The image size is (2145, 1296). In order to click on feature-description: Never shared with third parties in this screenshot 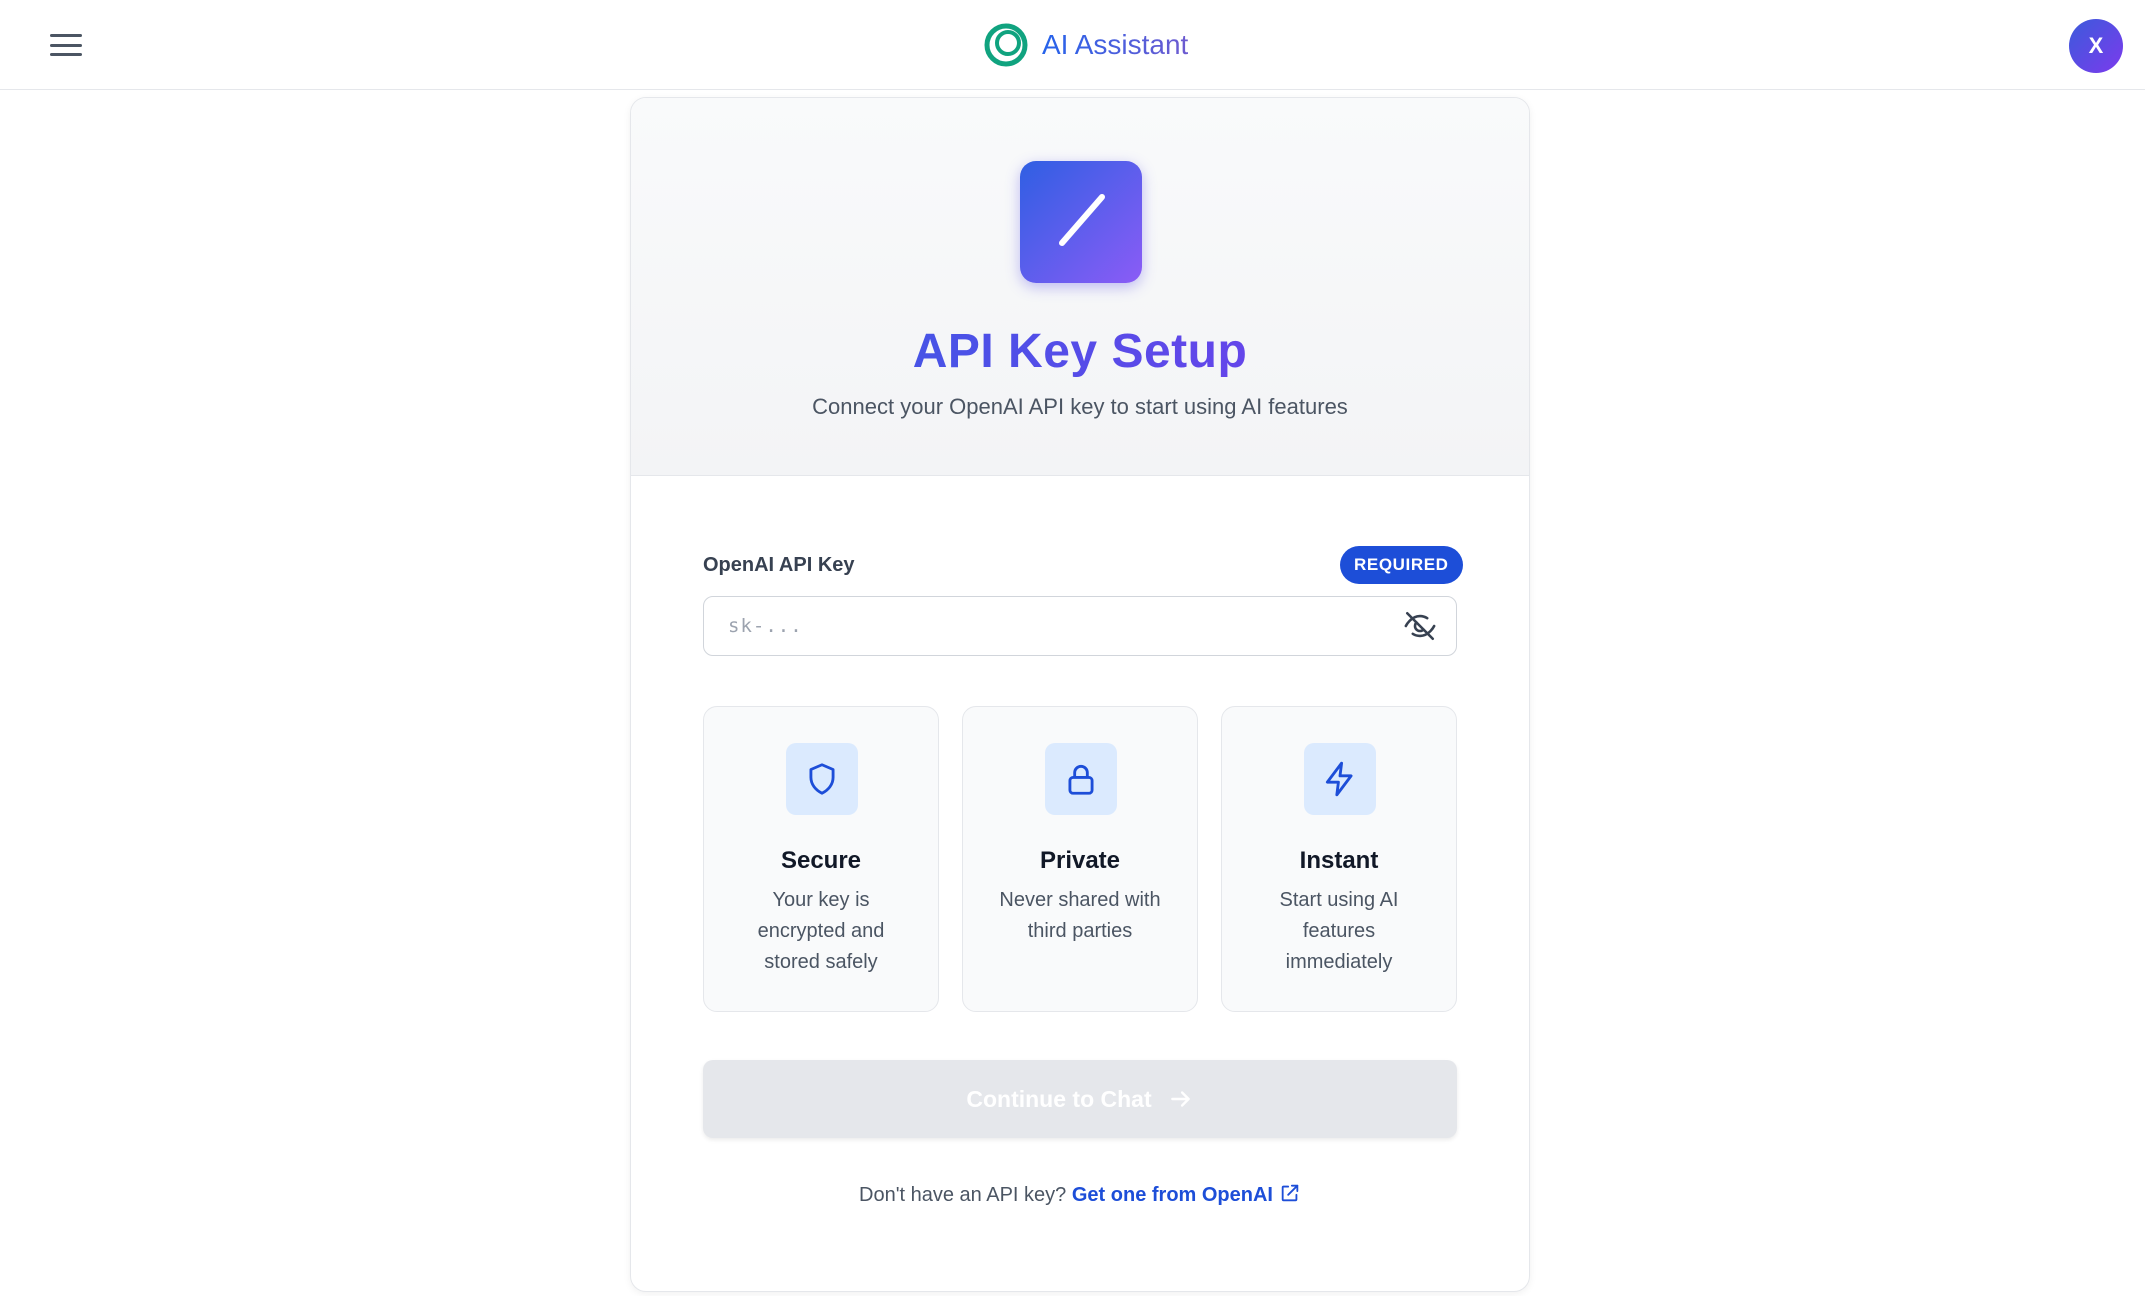, I will do `click(1080, 915)`.